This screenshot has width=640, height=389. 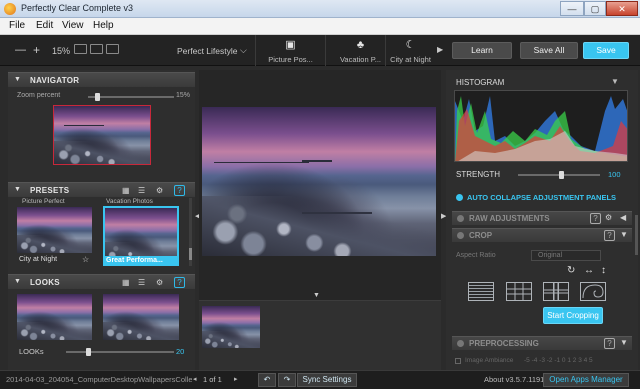 I want to click on title-bar: Perfectly Clear Complete v3 — ▢ ✕, so click(x=320, y=9).